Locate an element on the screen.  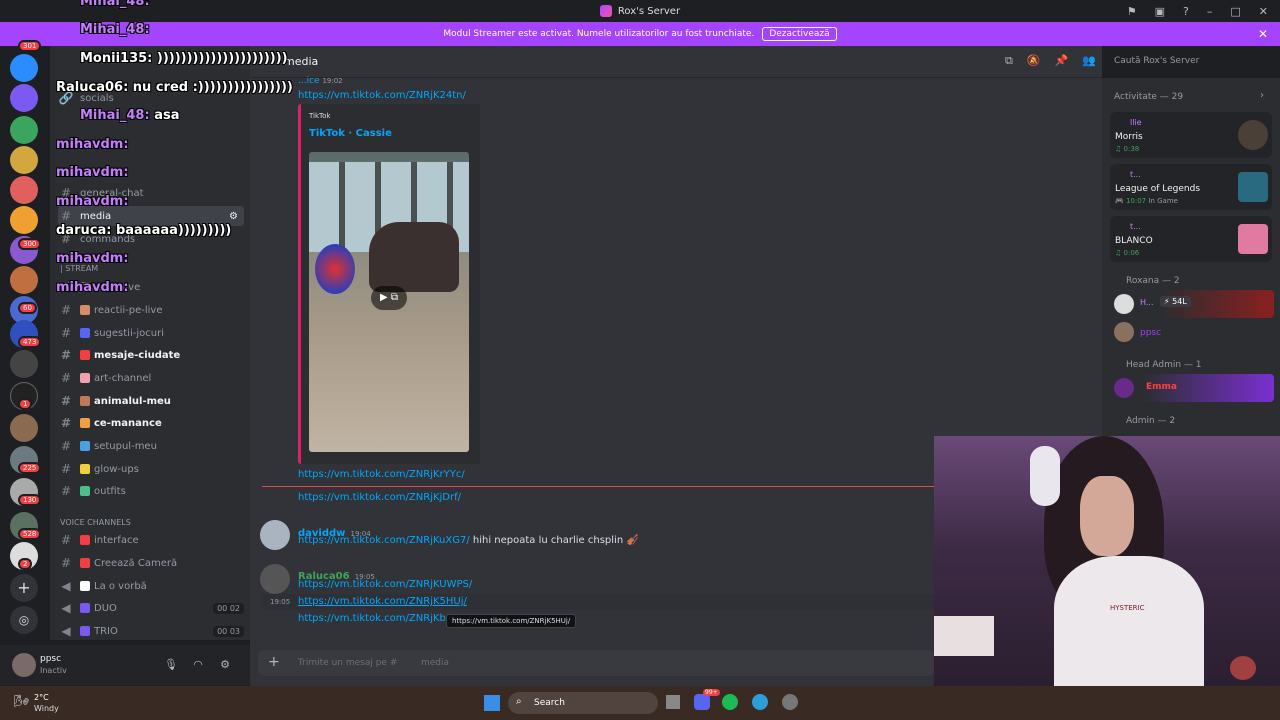
overlay-message: mihavdm: is located at coordinates (92, 144).